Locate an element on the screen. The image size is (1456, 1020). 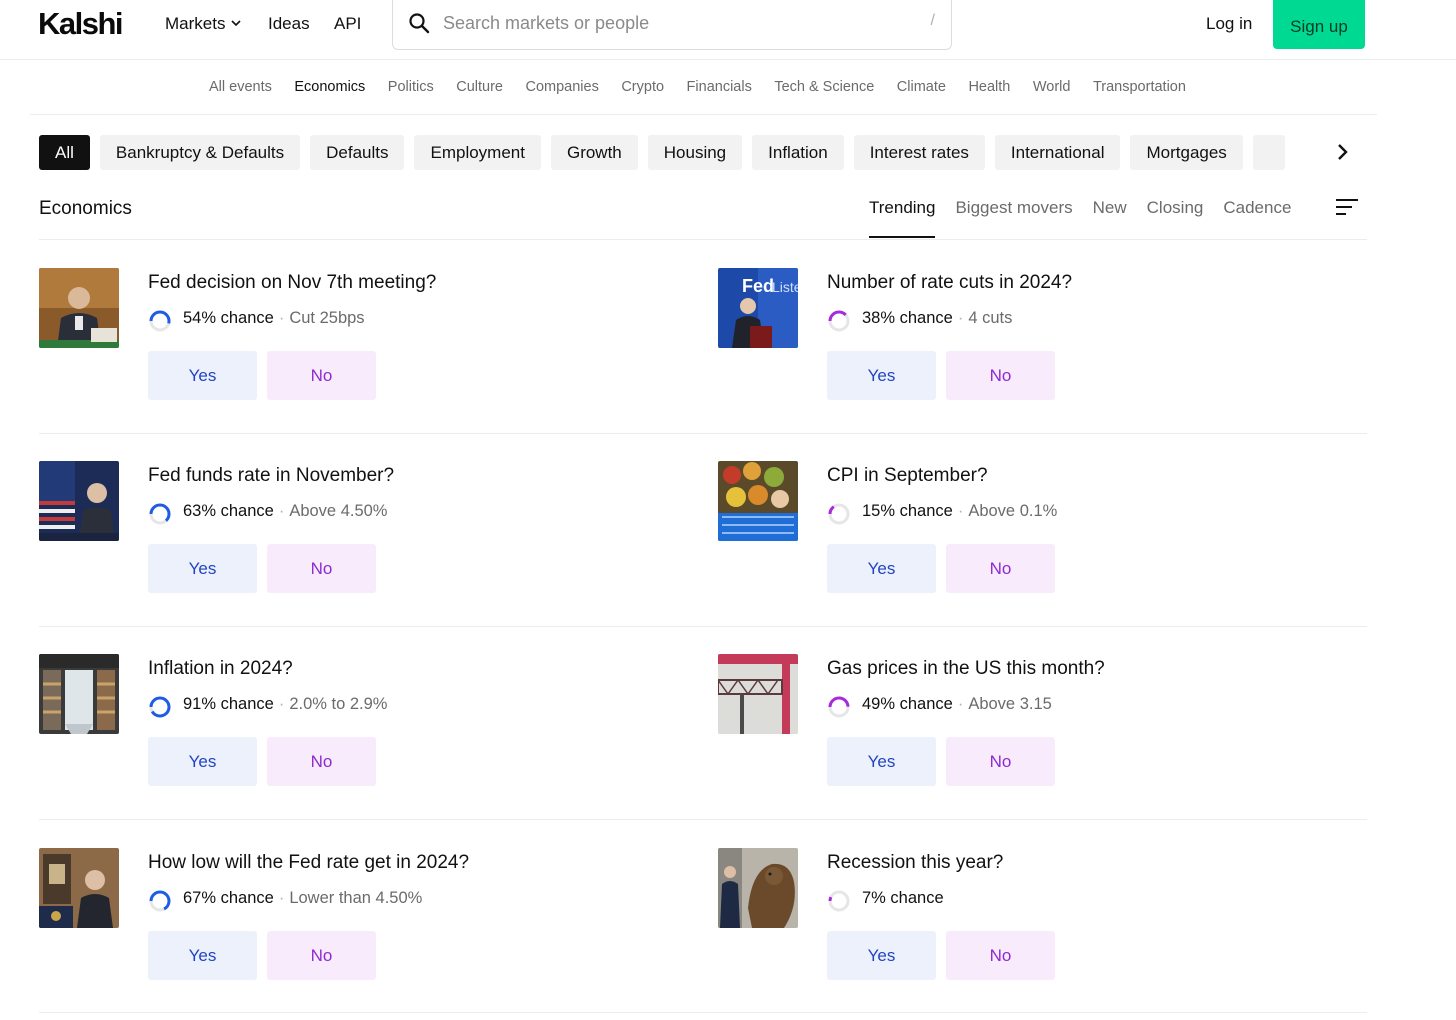
chip-employment: Employment is located at coordinates (477, 152).